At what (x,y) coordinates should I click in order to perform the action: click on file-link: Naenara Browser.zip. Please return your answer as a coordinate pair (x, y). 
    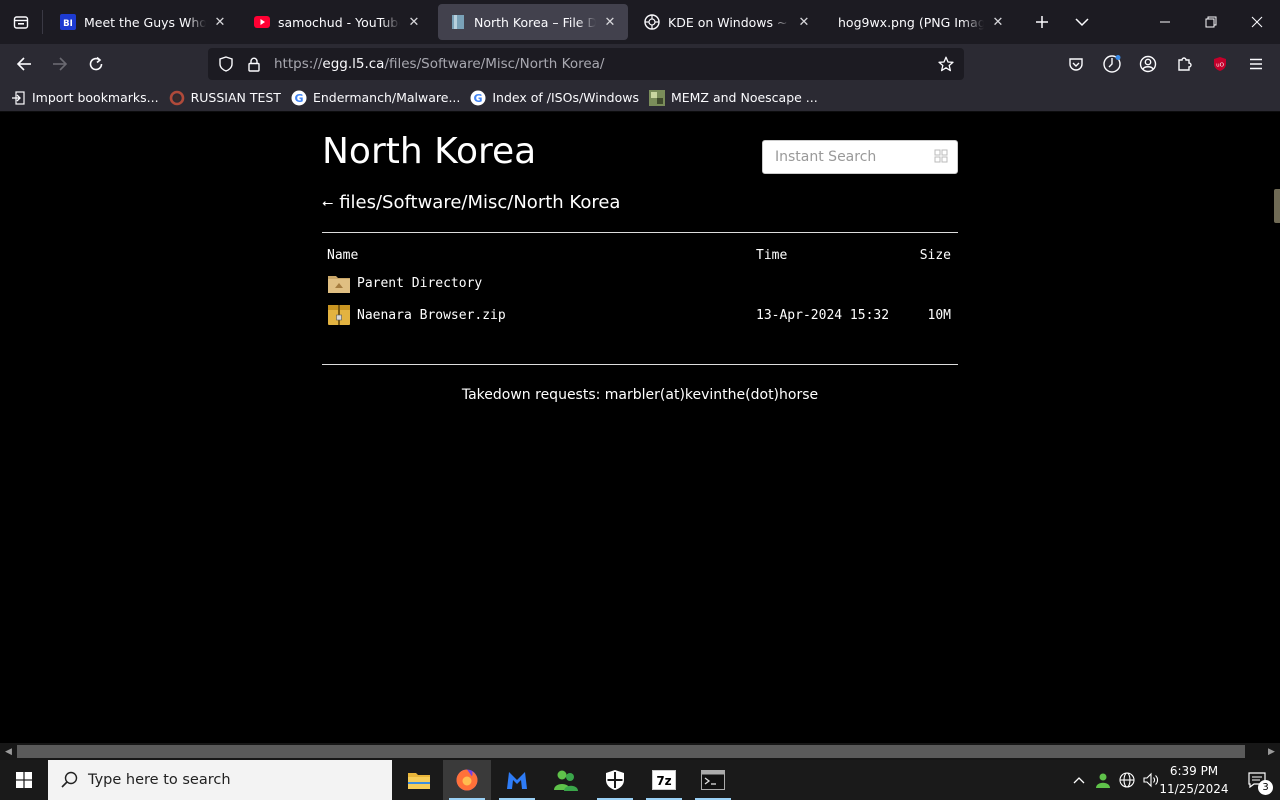
    Looking at the image, I should click on (416, 315).